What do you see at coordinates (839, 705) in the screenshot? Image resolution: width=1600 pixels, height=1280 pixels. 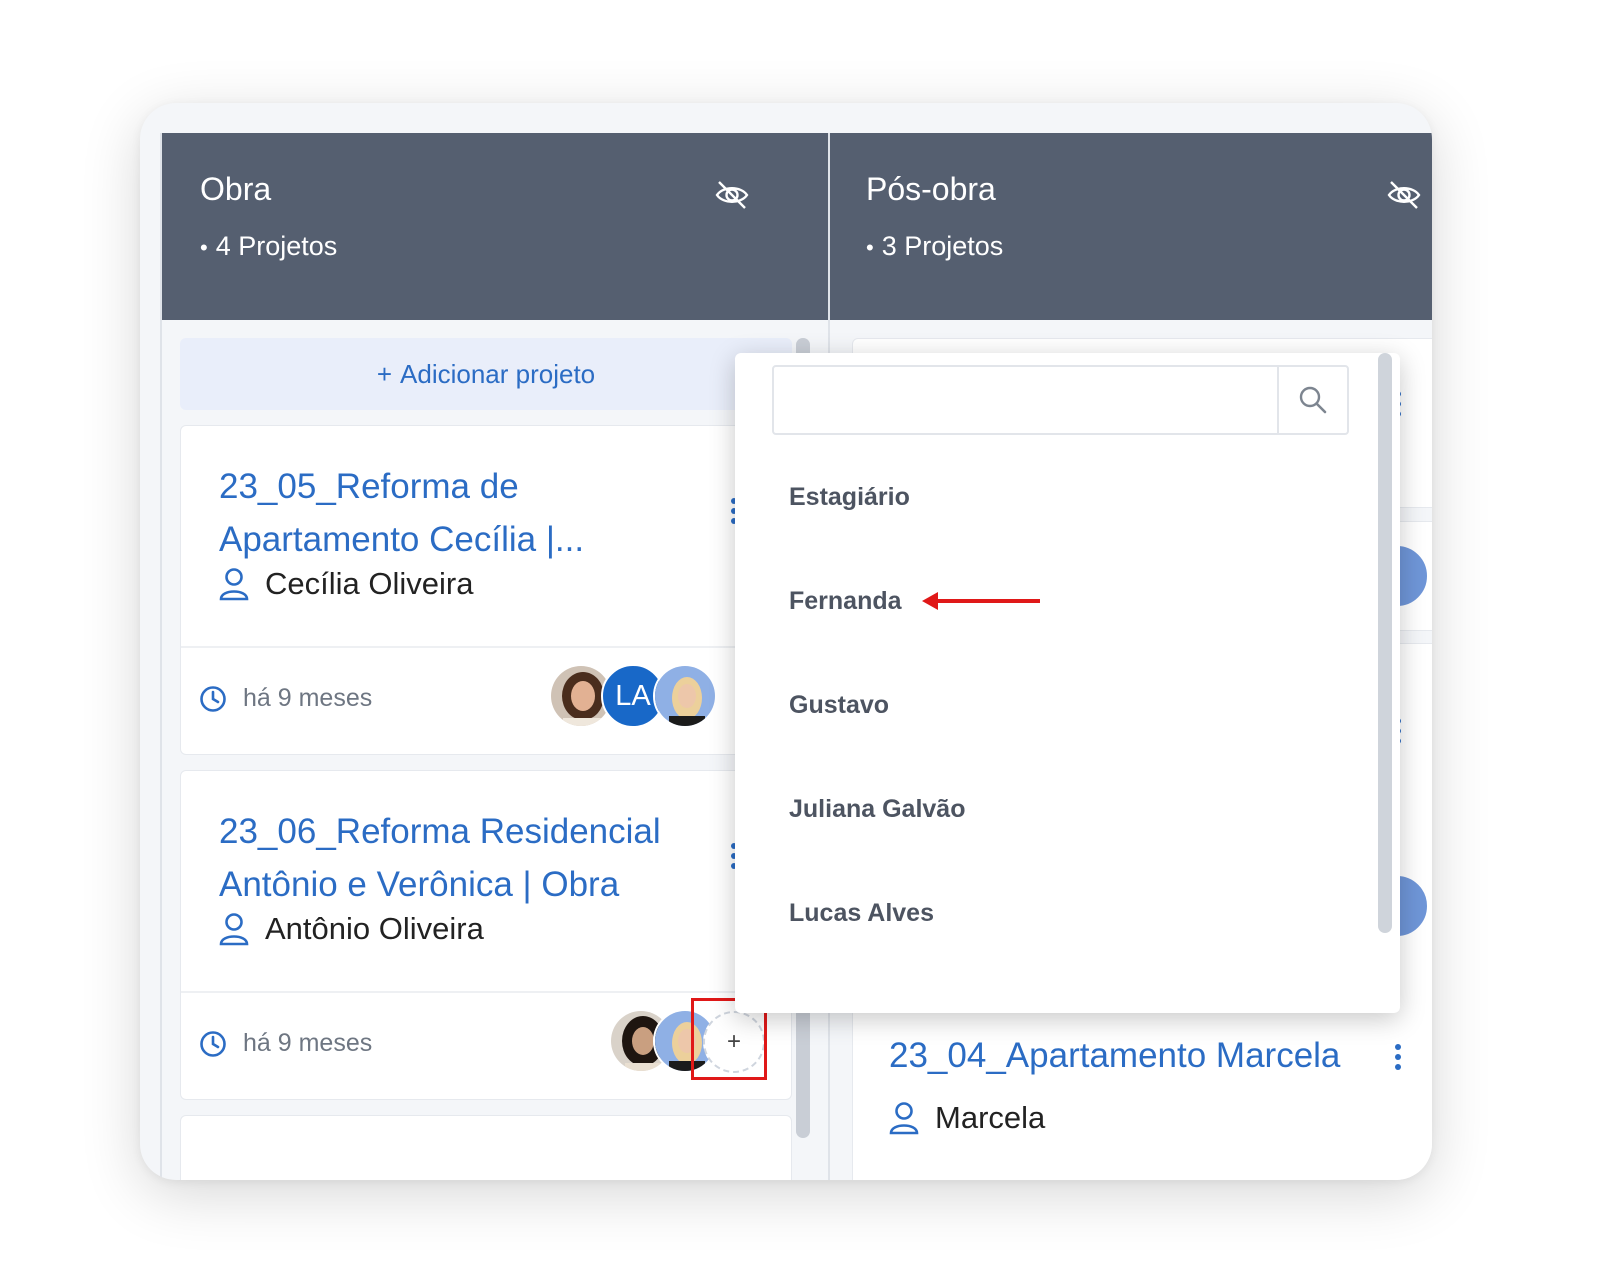 I see `member-option: Gustavo` at bounding box center [839, 705].